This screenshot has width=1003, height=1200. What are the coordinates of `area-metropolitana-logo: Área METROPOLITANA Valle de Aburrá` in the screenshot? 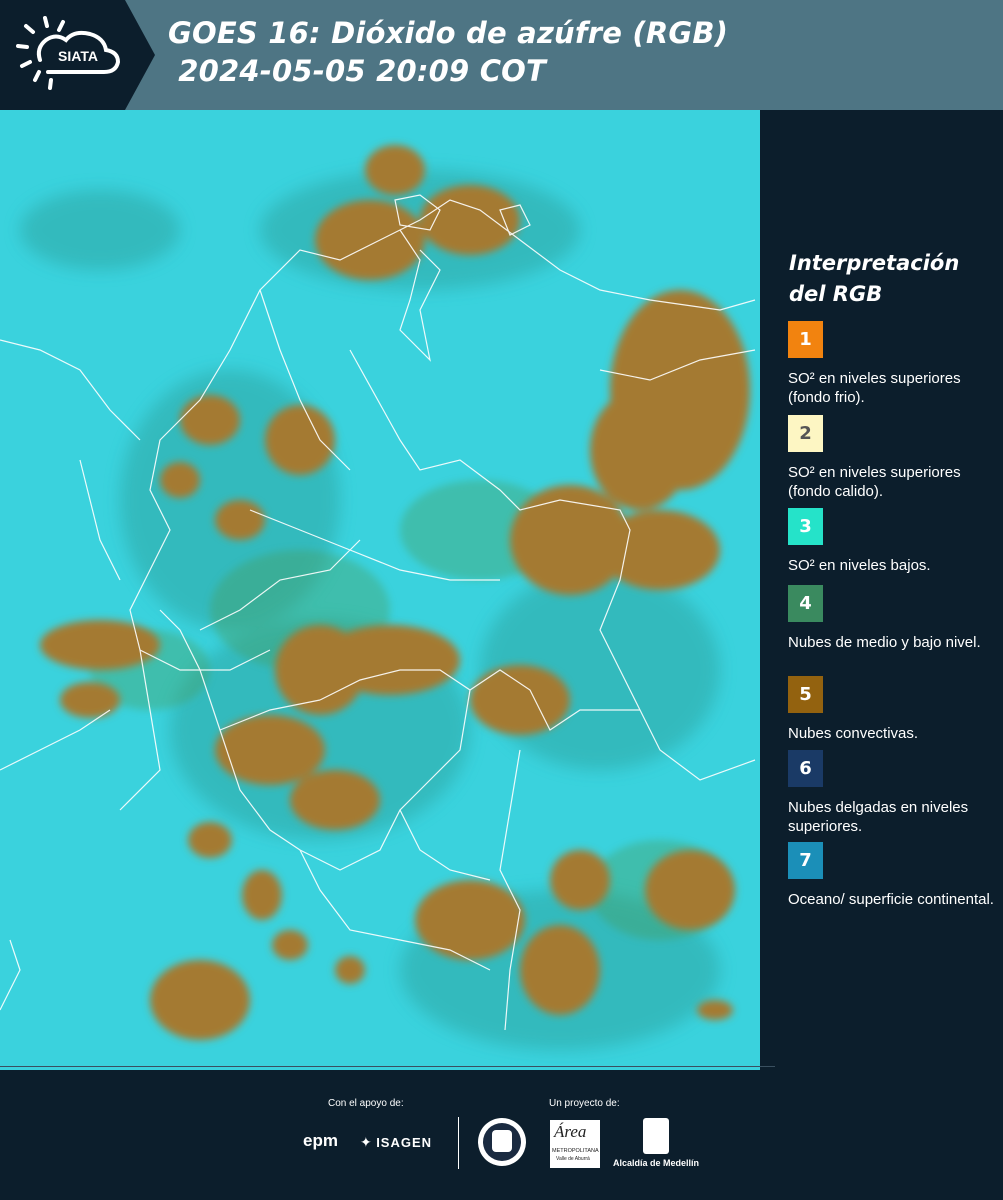 It's located at (575, 1144).